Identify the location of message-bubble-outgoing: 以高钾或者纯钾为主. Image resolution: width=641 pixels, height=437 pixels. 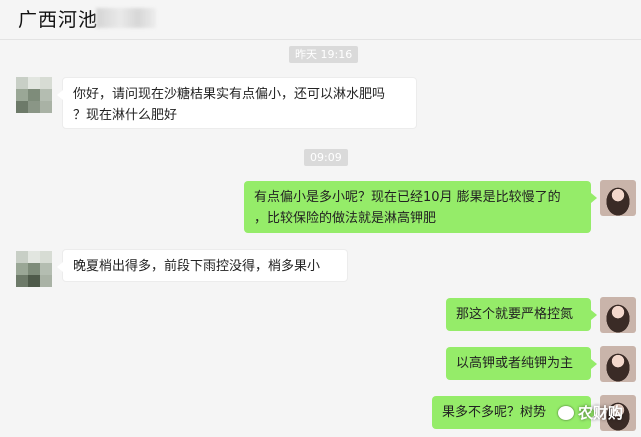
(521, 363).